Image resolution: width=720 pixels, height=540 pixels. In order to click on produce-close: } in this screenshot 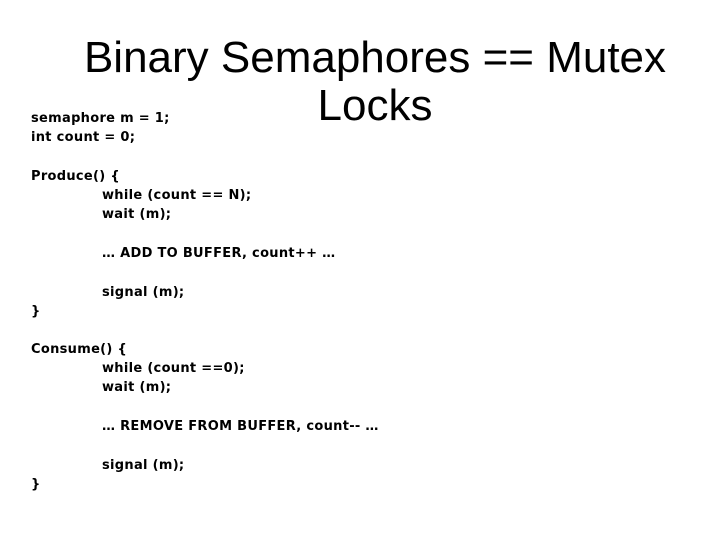, I will do `click(36, 311)`.